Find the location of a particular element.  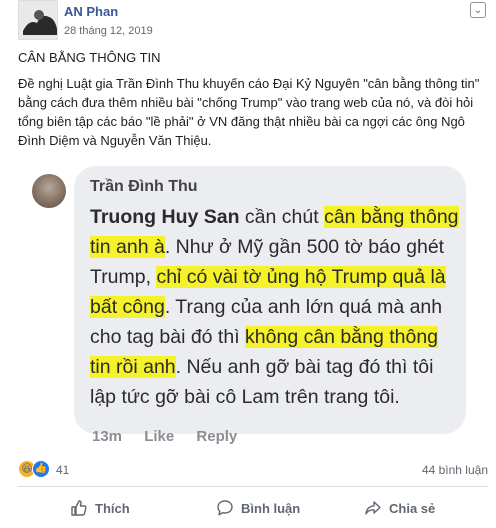

reaction-icons: 😆 👍 is located at coordinates (36, 469).